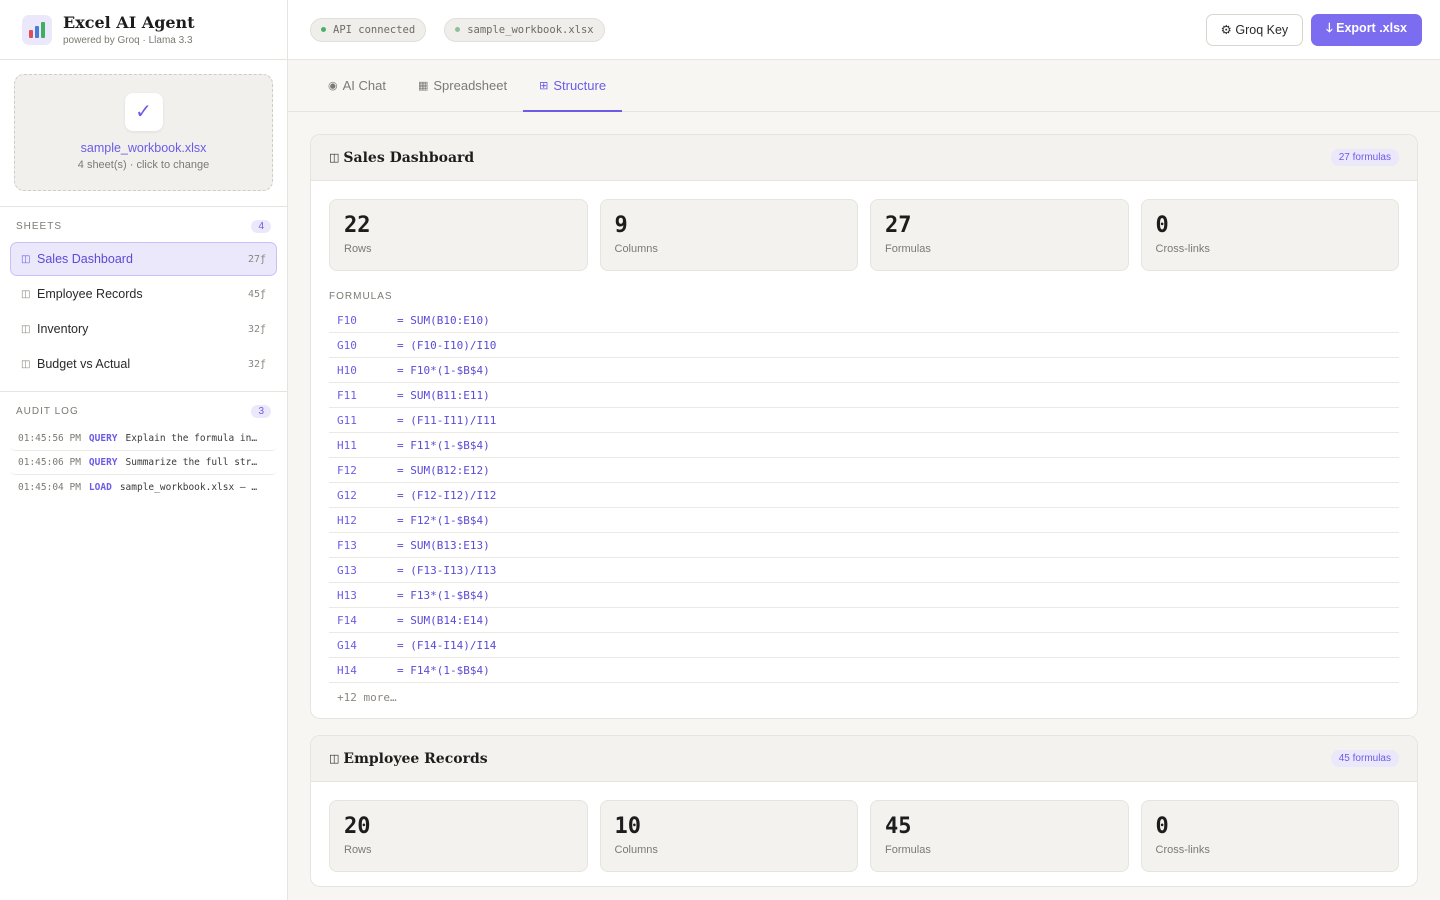 The image size is (1440, 900). Describe the element at coordinates (864, 595) in the screenshot. I see `formula-row: H13 = F13*(1-$B$4)` at that location.